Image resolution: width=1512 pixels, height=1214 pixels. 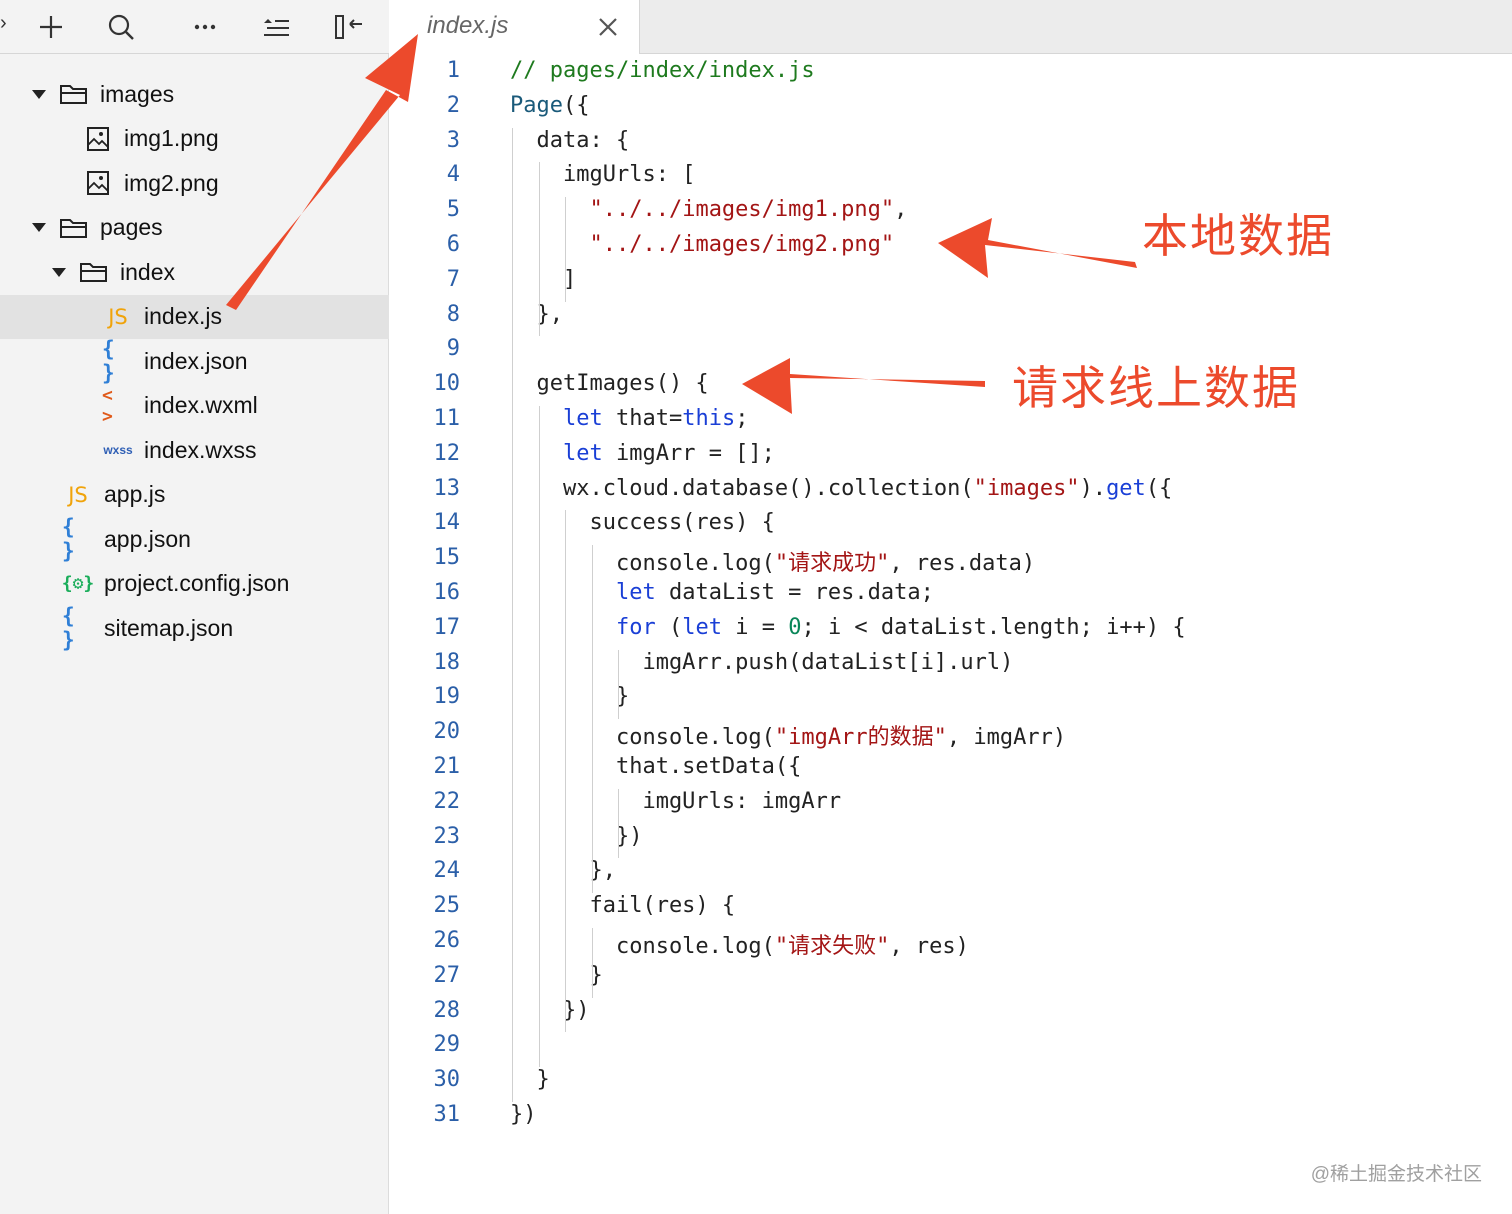 What do you see at coordinates (68, 628) in the screenshot?
I see `json-file-icon: { }` at bounding box center [68, 628].